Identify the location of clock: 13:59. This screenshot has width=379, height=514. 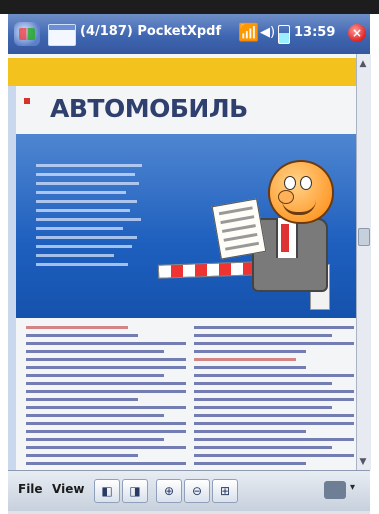
(314, 32).